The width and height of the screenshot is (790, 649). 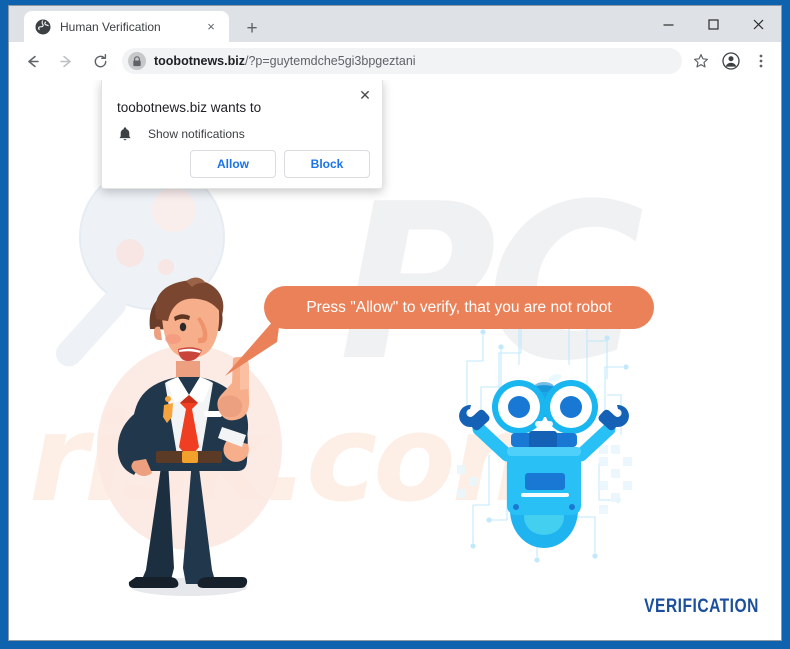 I want to click on block-button: Block, so click(x=327, y=164).